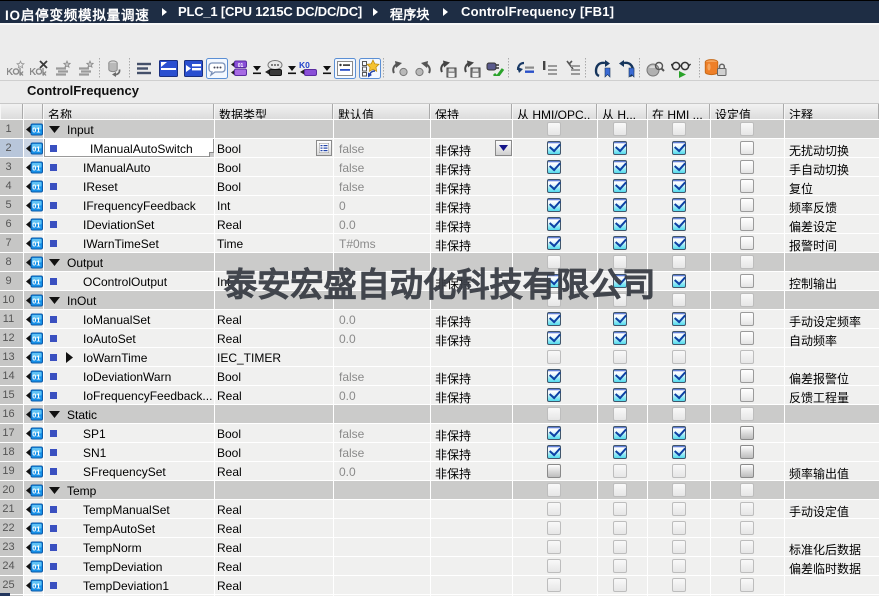 This screenshot has height=596, width=879. I want to click on svg-text: K0, so click(304, 65).